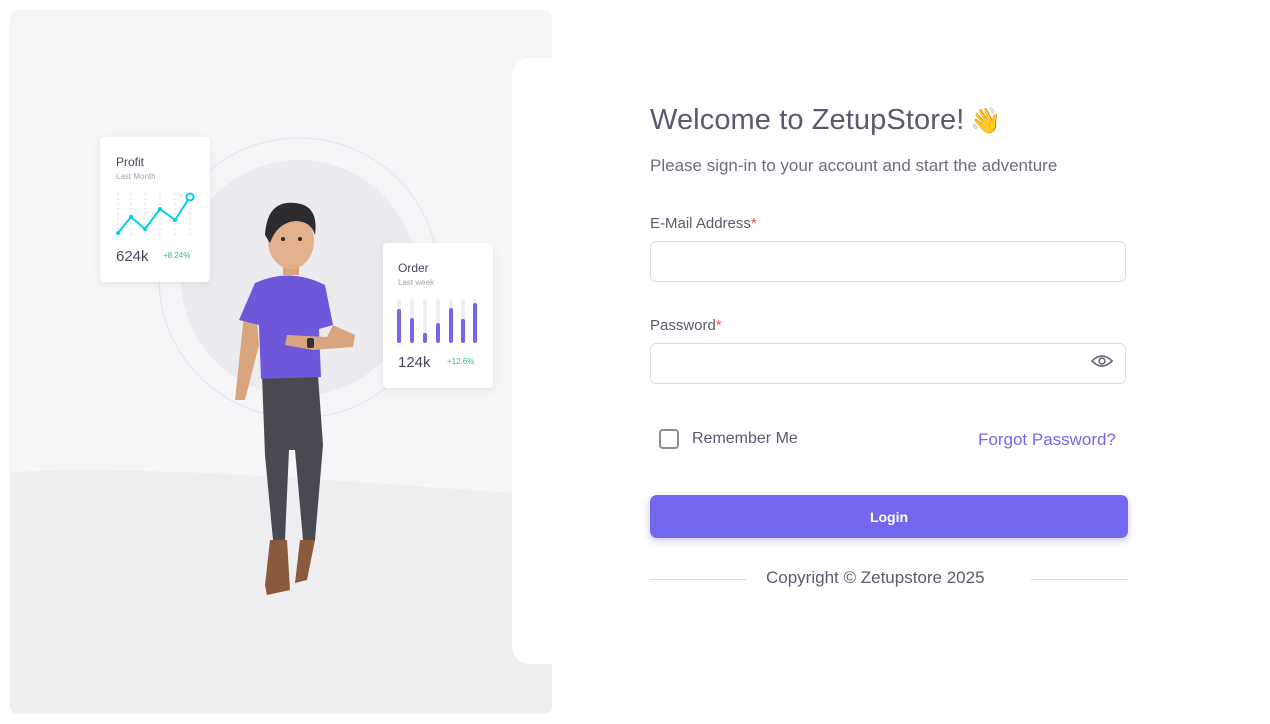  I want to click on email-label: E-Mail Address*, so click(703, 223).